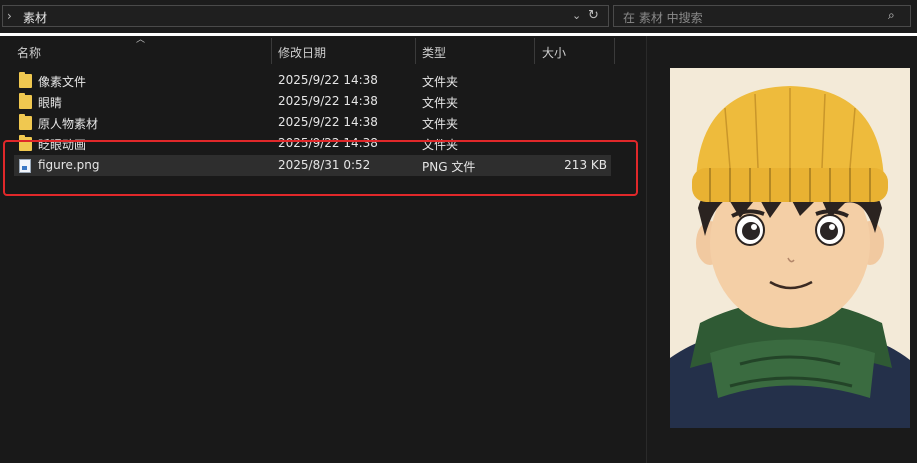 The width and height of the screenshot is (917, 463). Describe the element at coordinates (576, 15) in the screenshot. I see `chevron-down-icon: ⌄` at that location.